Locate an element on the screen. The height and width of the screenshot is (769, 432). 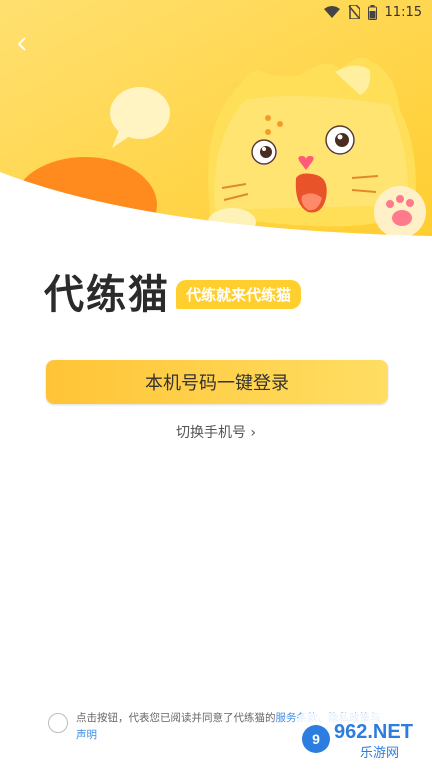
agree-radio is located at coordinates (58, 723).